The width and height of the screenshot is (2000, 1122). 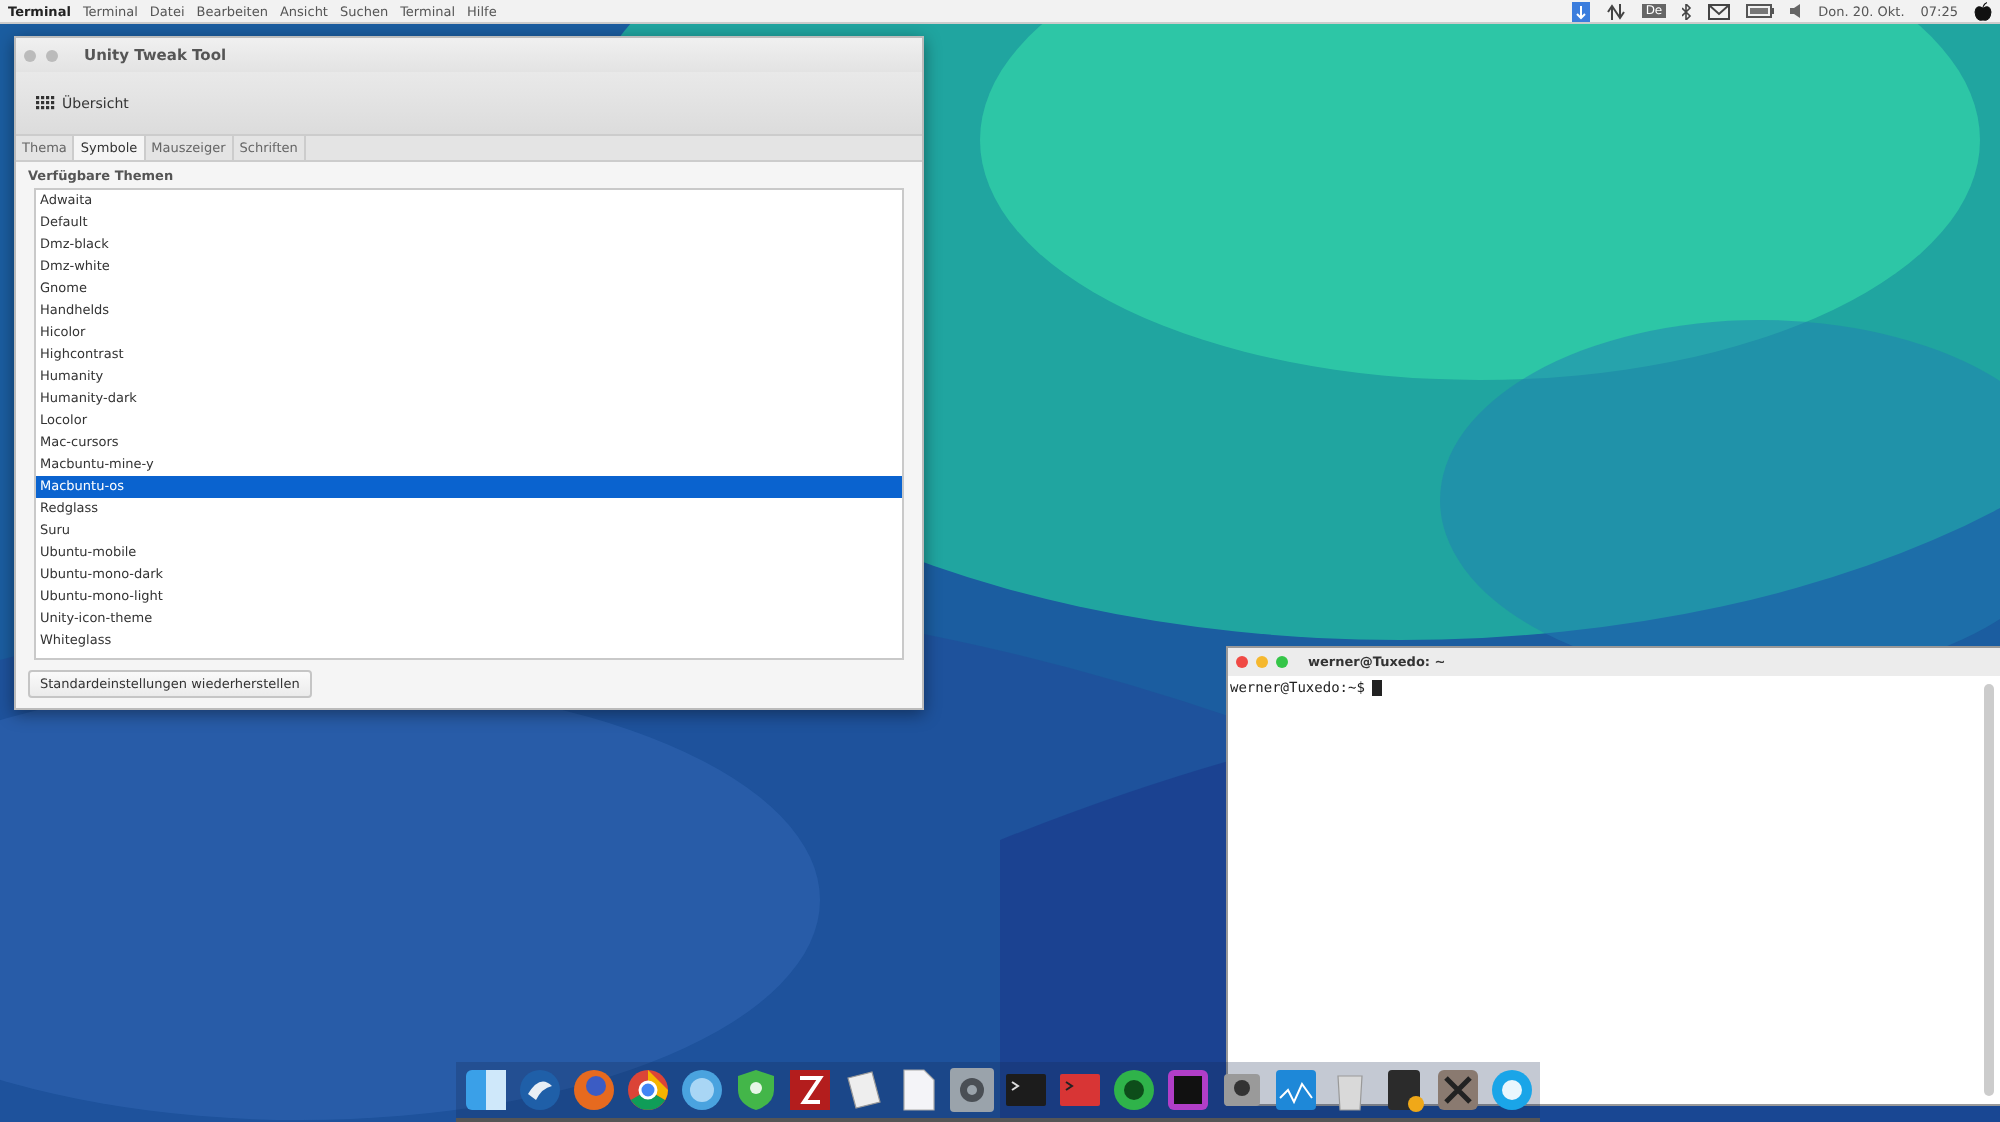 I want to click on network-icon, so click(x=1615, y=11).